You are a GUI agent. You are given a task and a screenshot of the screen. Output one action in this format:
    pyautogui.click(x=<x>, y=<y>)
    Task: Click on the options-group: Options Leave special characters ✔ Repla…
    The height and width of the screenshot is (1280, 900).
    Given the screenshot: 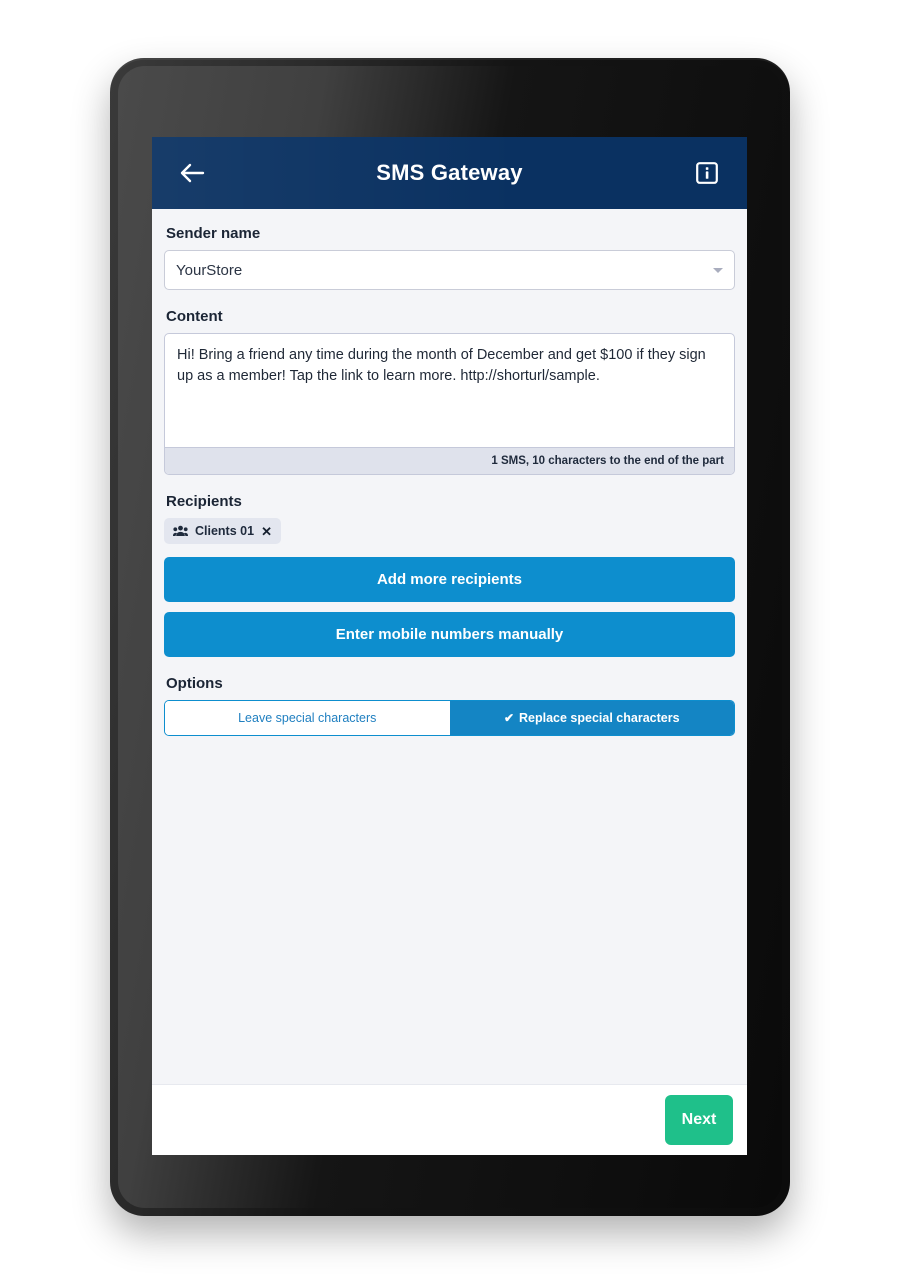 What is the action you would take?
    pyautogui.click(x=449, y=705)
    